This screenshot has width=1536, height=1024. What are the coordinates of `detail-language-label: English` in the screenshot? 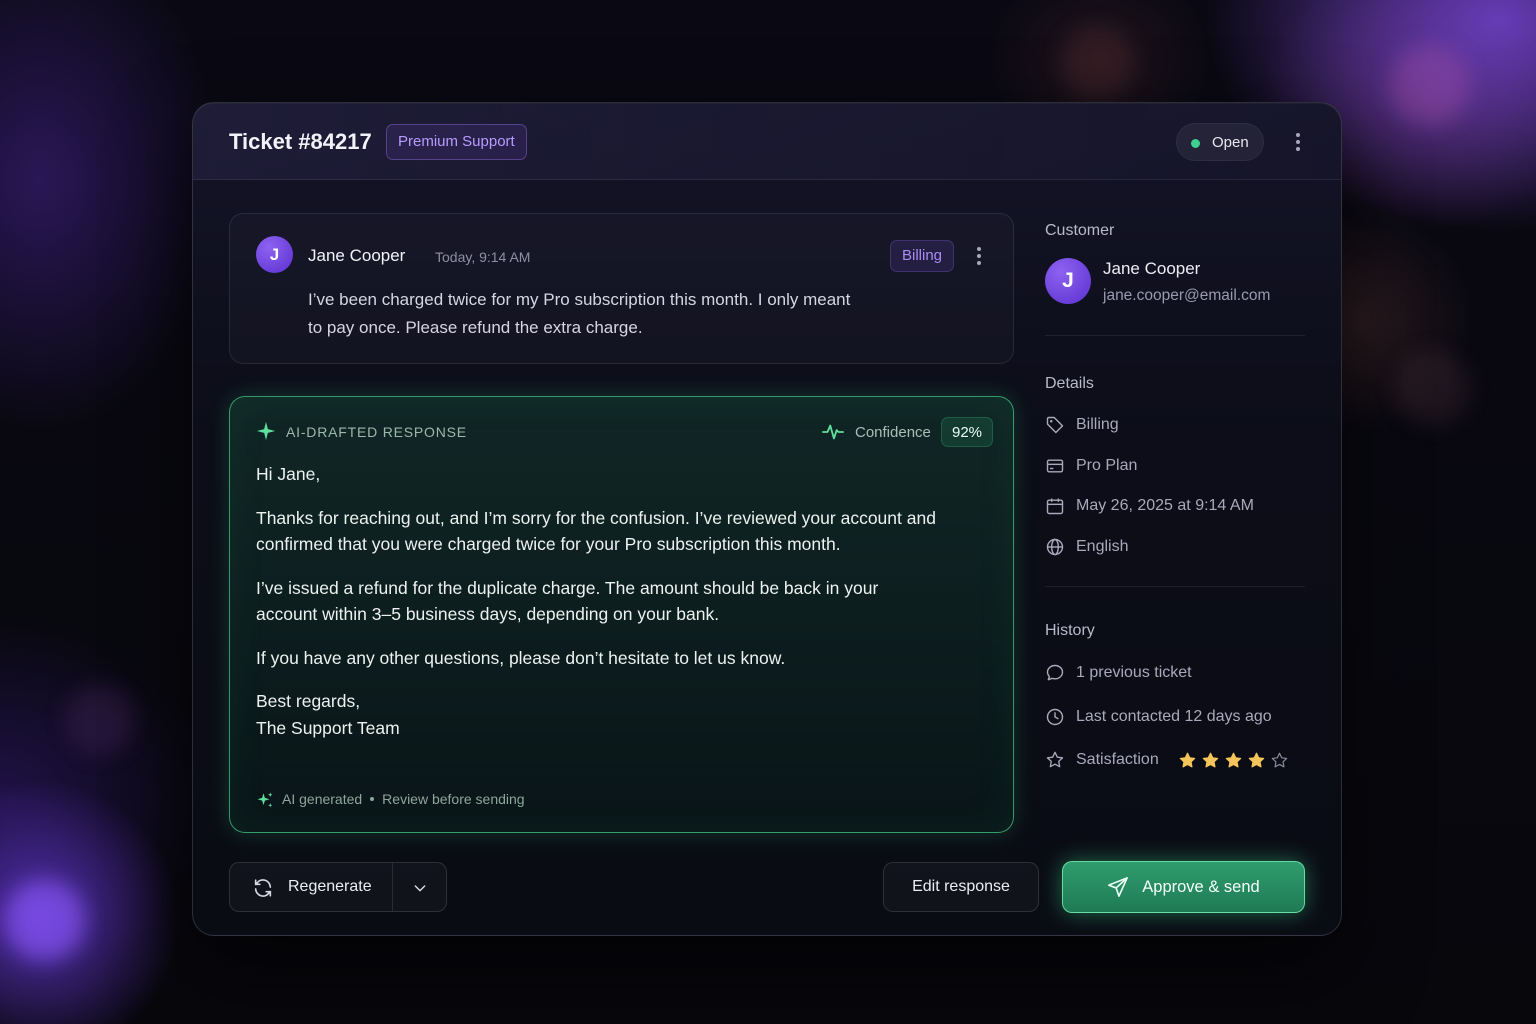 It's located at (1102, 546).